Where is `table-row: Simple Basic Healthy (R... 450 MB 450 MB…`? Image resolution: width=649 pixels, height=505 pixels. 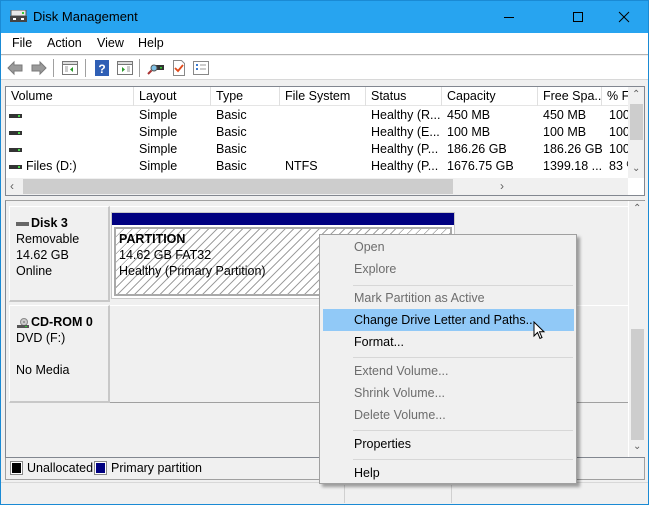
table-row: Simple Basic Healthy (R... 450 MB 450 MB… is located at coordinates (317, 115).